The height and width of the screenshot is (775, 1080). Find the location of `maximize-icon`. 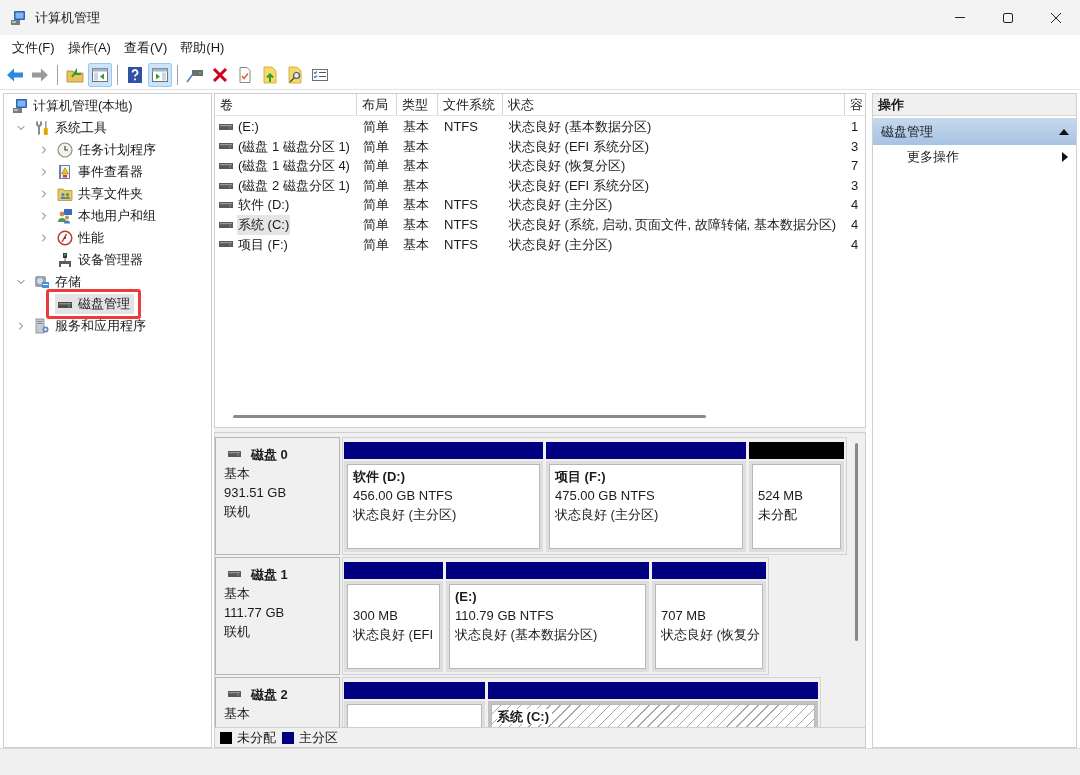

maximize-icon is located at coordinates (1008, 17).